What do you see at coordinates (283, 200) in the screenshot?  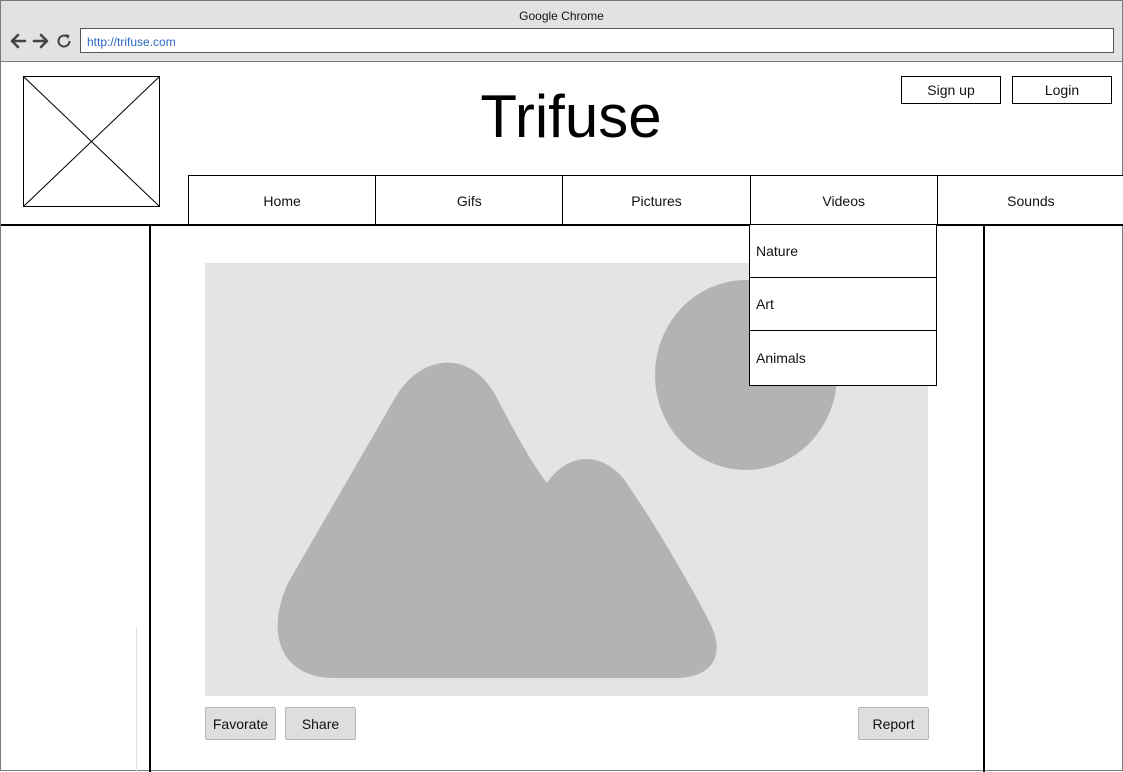 I see `nav-home: Home` at bounding box center [283, 200].